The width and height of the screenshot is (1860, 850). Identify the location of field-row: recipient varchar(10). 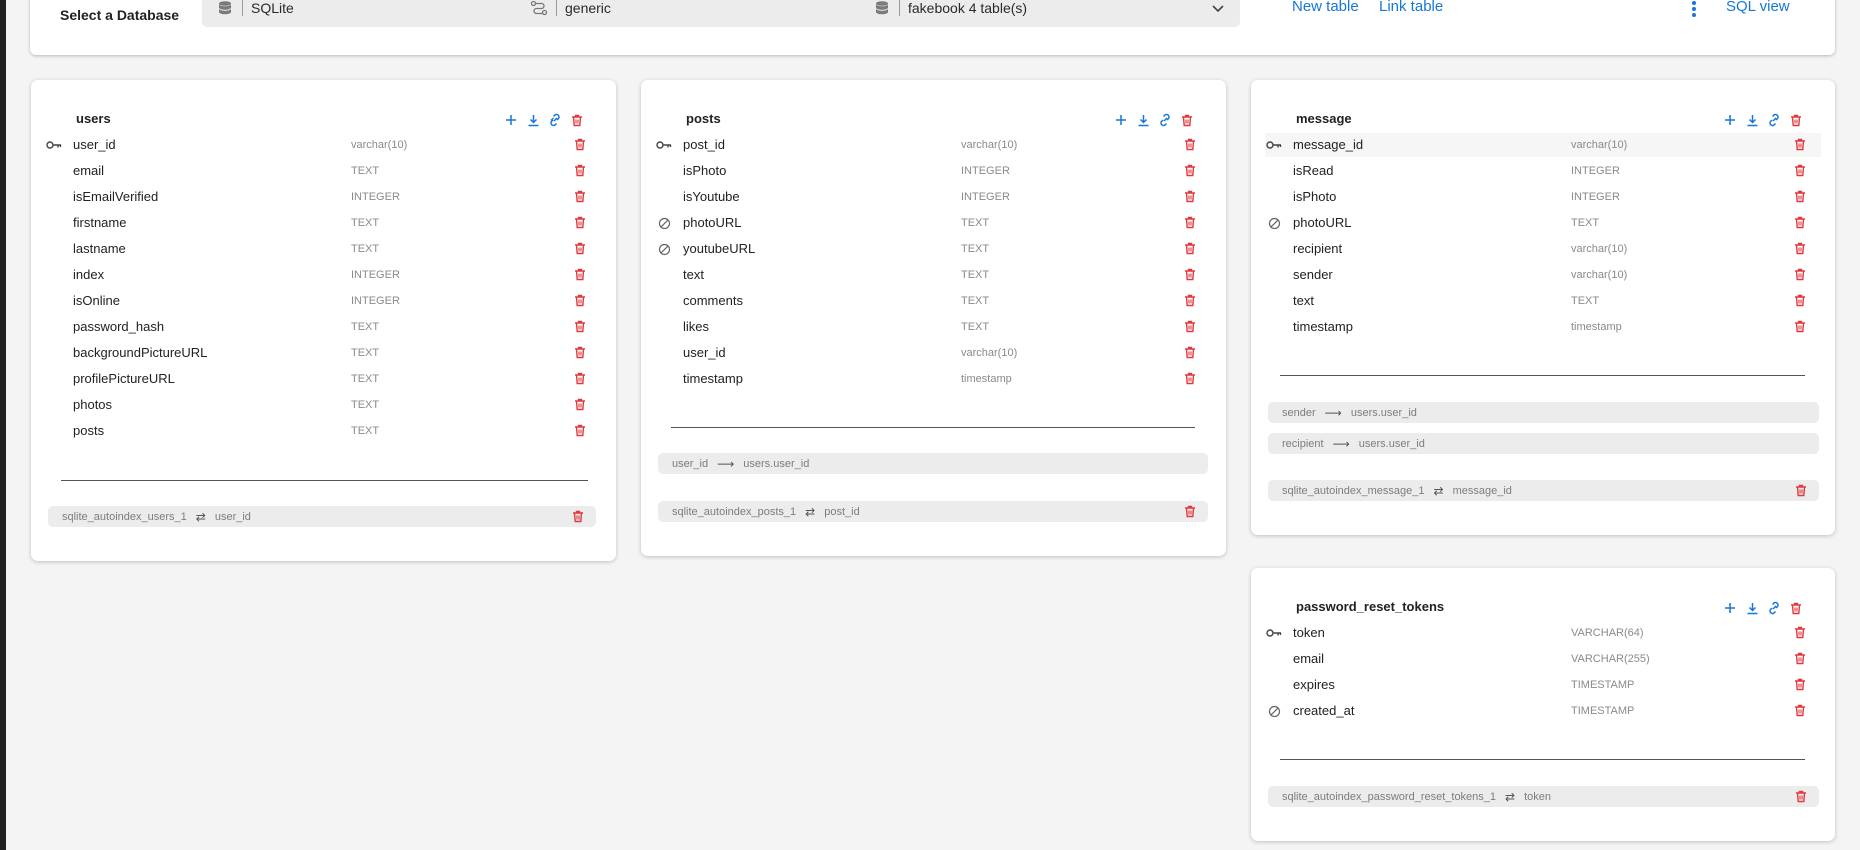
(1543, 249).